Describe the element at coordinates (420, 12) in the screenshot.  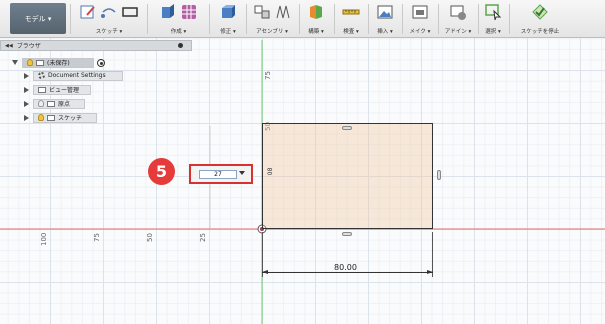
I see `3d-print-icon` at that location.